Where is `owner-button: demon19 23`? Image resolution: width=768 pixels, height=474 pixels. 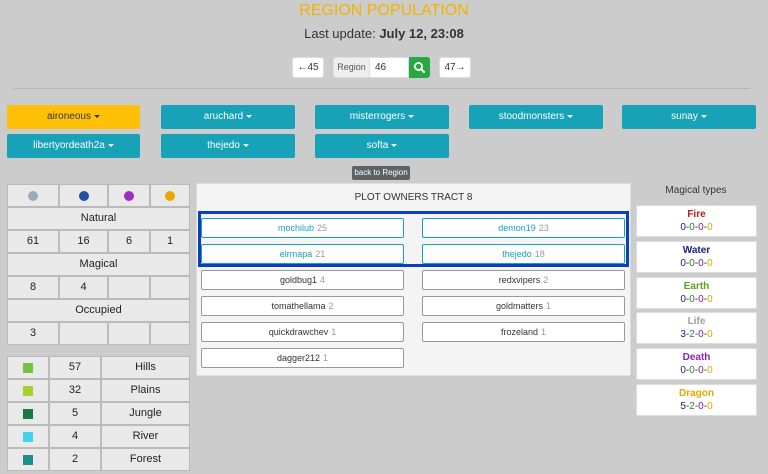 owner-button: demon19 23 is located at coordinates (523, 228).